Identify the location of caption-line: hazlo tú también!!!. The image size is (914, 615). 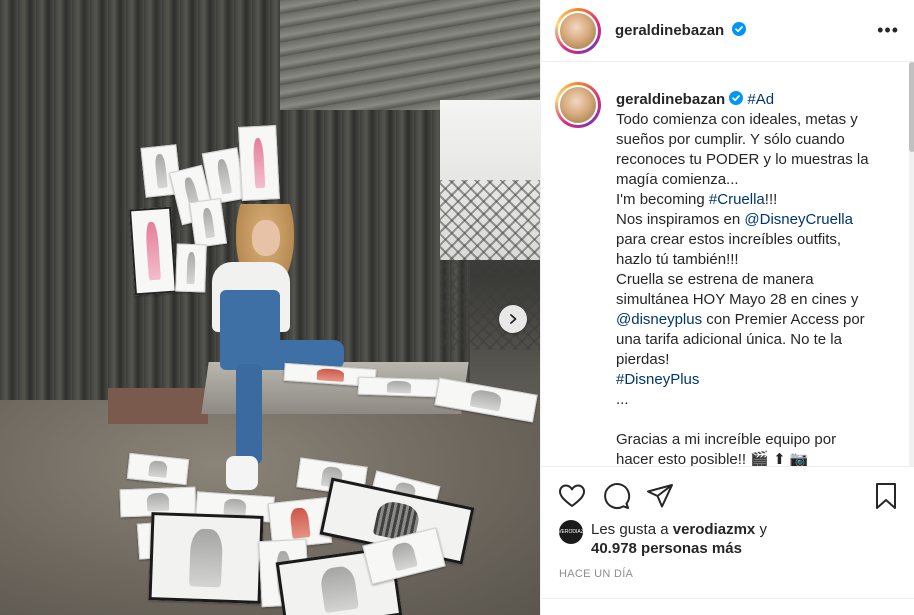
(677, 259).